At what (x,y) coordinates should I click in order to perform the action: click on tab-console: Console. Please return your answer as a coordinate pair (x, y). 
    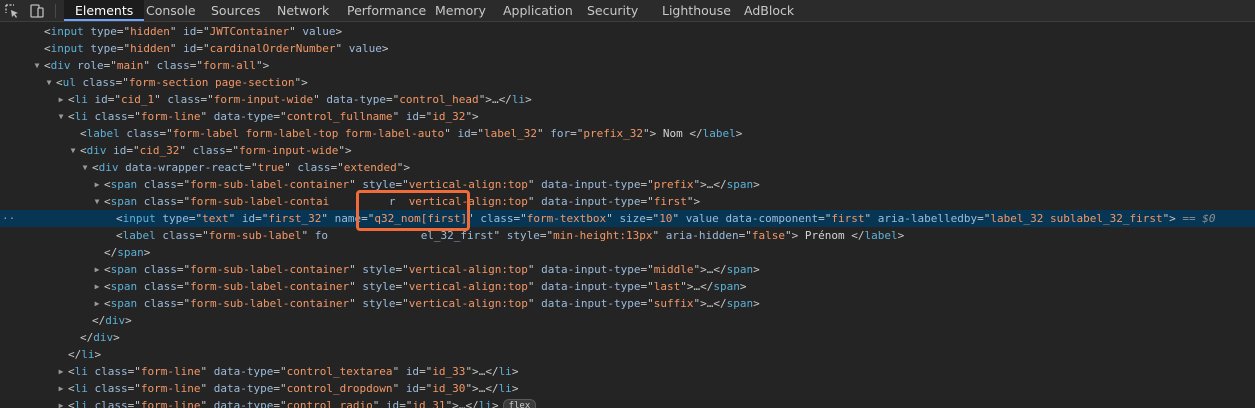
    Looking at the image, I should click on (171, 10).